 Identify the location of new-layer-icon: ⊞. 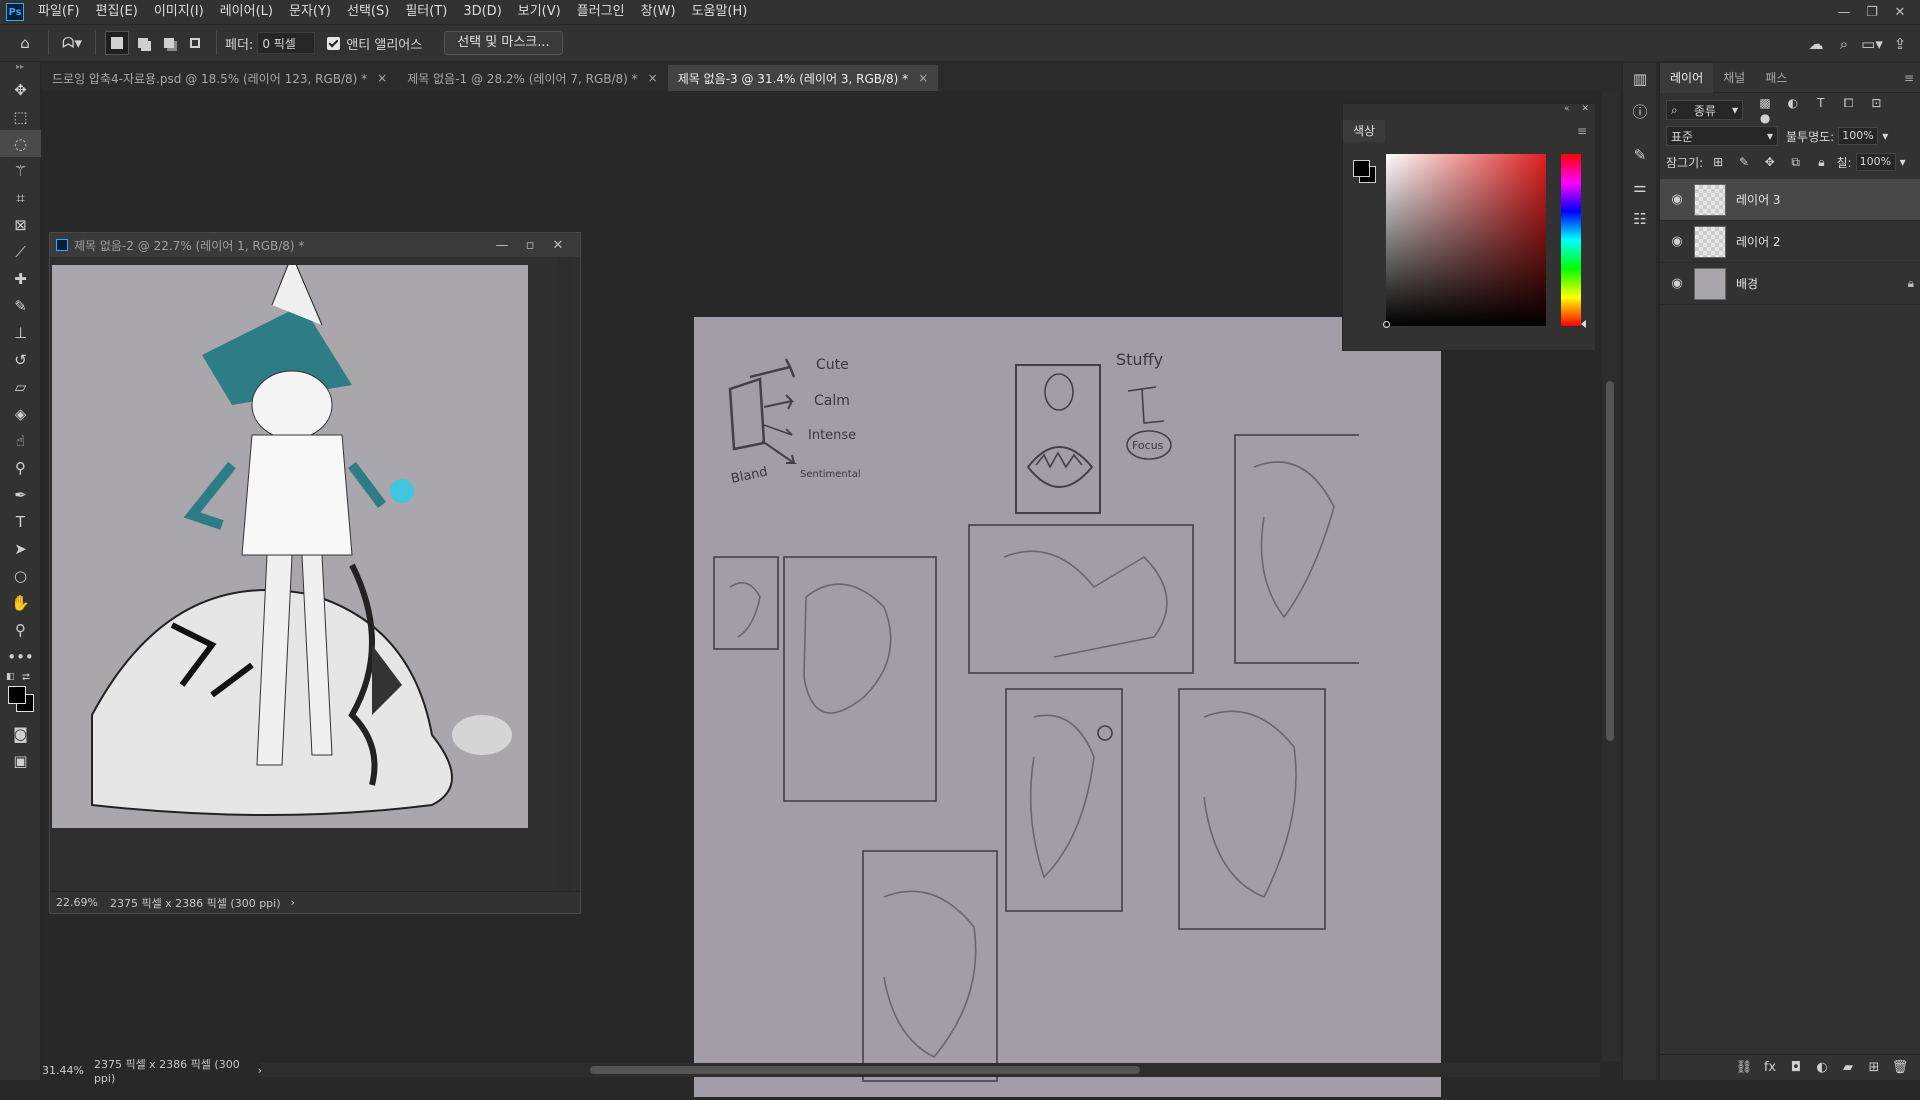
(1874, 1067).